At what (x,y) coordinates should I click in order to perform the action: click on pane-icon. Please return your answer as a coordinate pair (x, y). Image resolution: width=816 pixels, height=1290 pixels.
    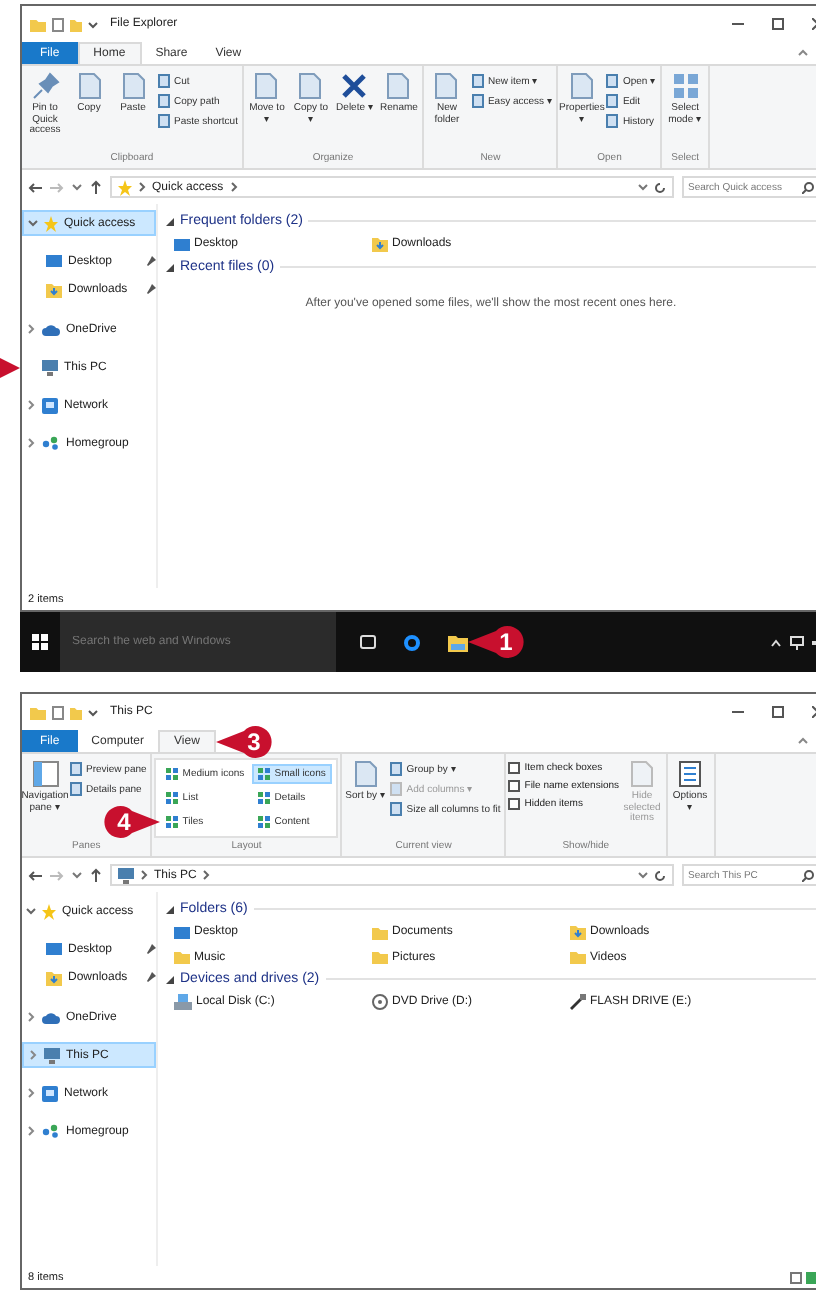
    Looking at the image, I should click on (45, 774).